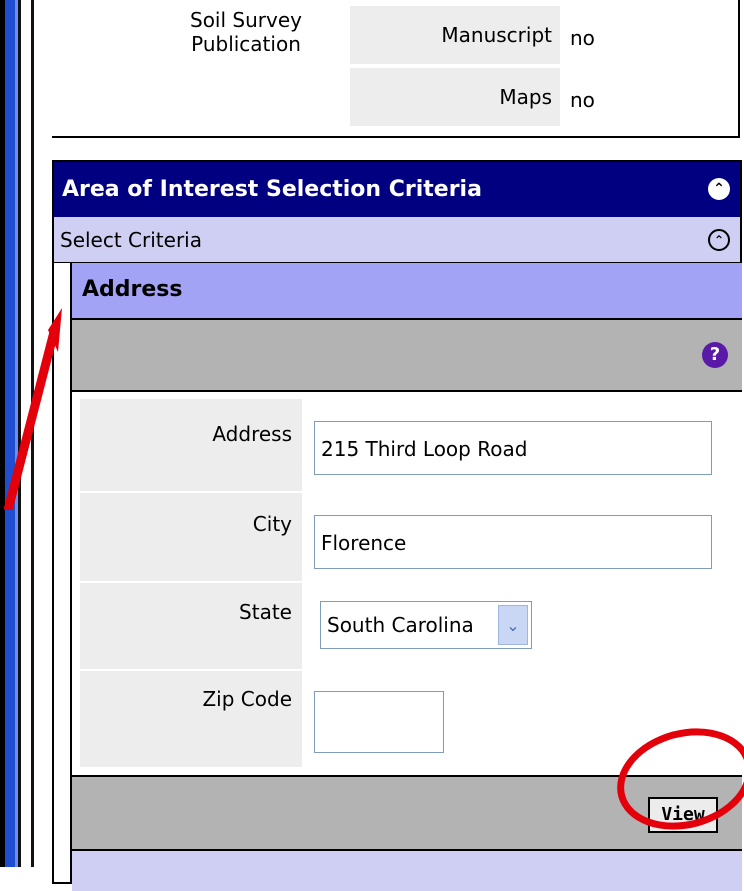  I want to click on manuscript-label: Manuscript, so click(455, 35).